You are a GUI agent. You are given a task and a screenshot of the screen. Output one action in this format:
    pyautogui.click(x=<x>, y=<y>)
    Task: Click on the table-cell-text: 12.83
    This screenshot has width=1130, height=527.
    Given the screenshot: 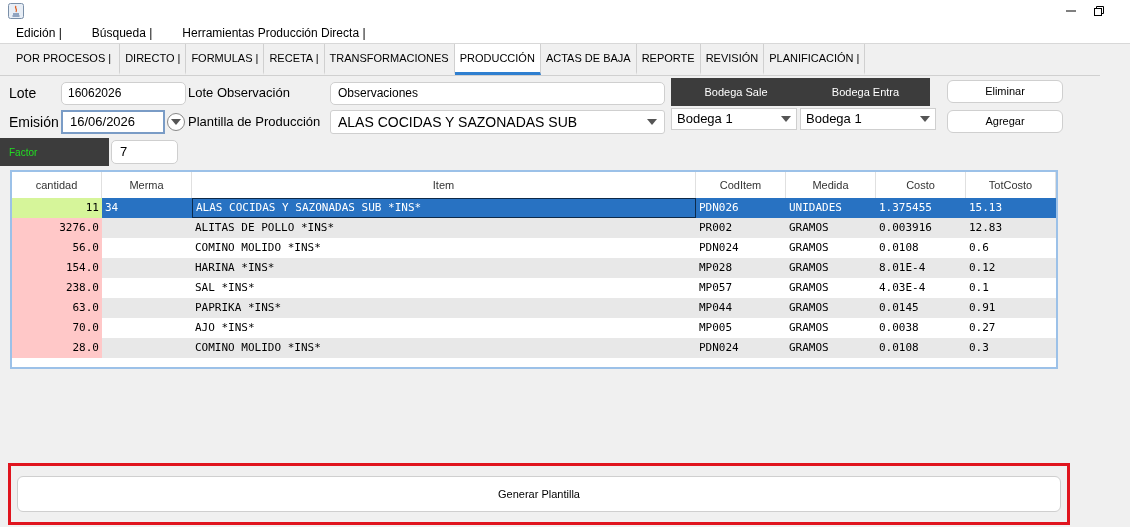 What is the action you would take?
    pyautogui.click(x=986, y=227)
    